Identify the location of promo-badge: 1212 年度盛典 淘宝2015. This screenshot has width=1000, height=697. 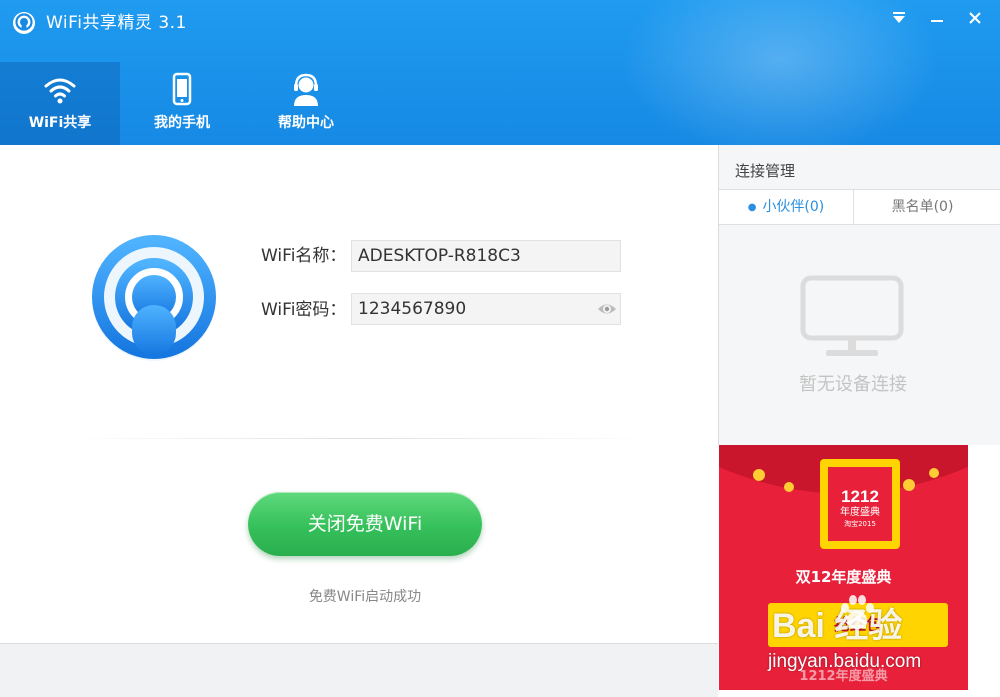
(860, 504).